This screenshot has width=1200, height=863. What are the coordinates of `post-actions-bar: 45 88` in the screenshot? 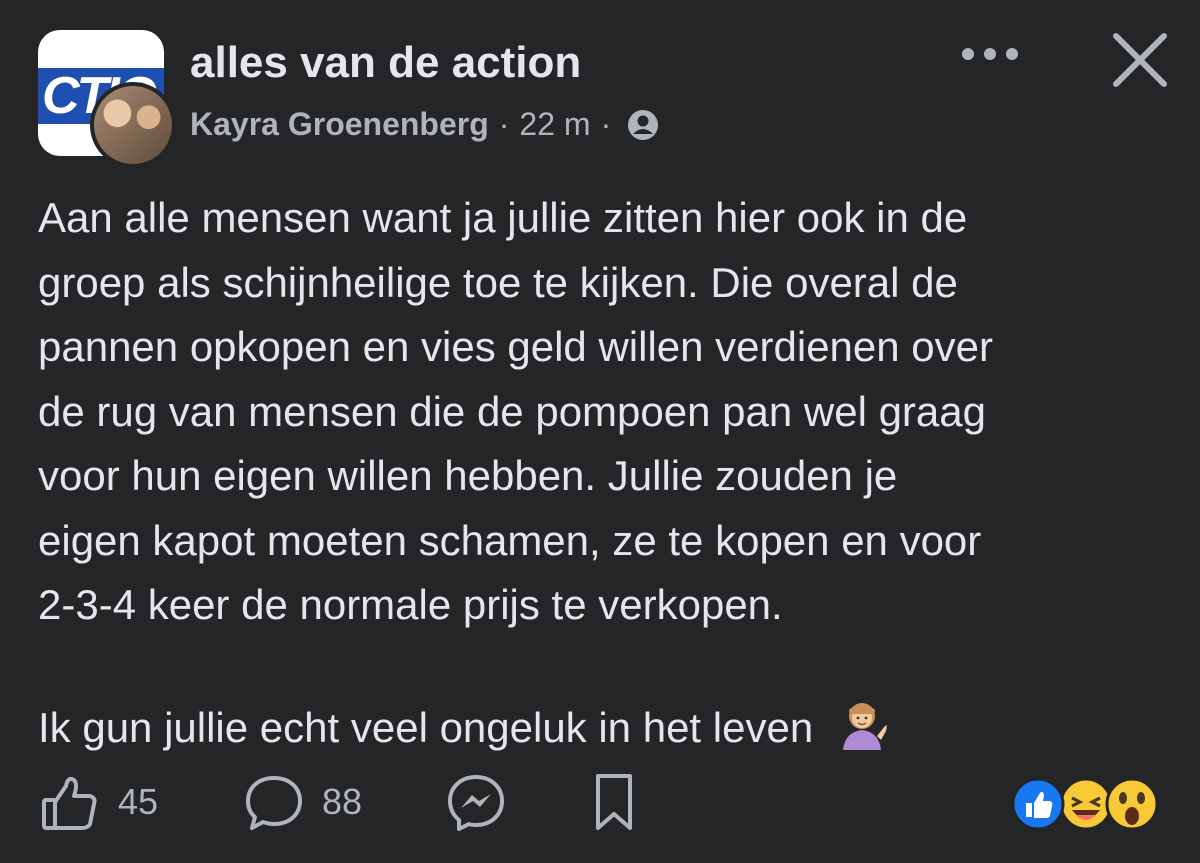 It's located at (603, 805).